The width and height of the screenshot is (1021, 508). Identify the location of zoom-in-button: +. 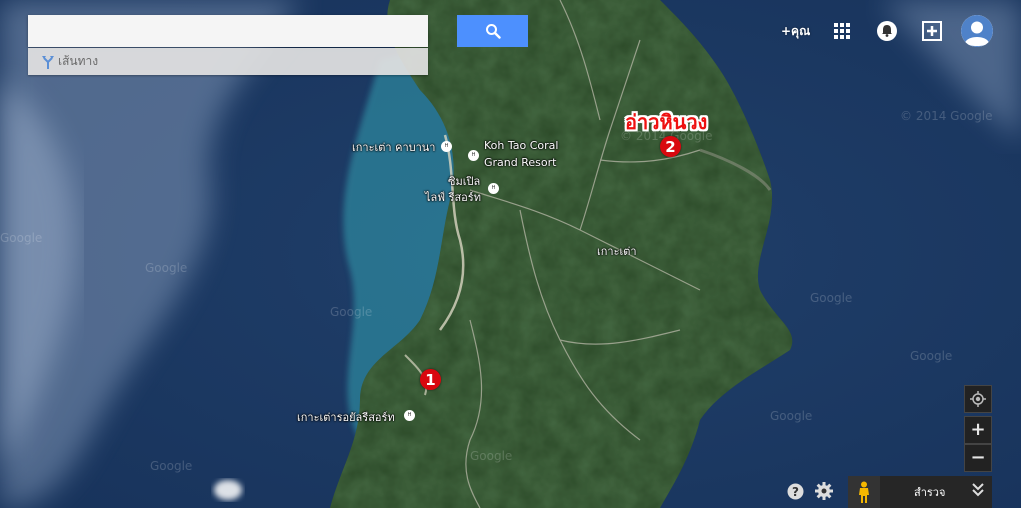
(978, 430).